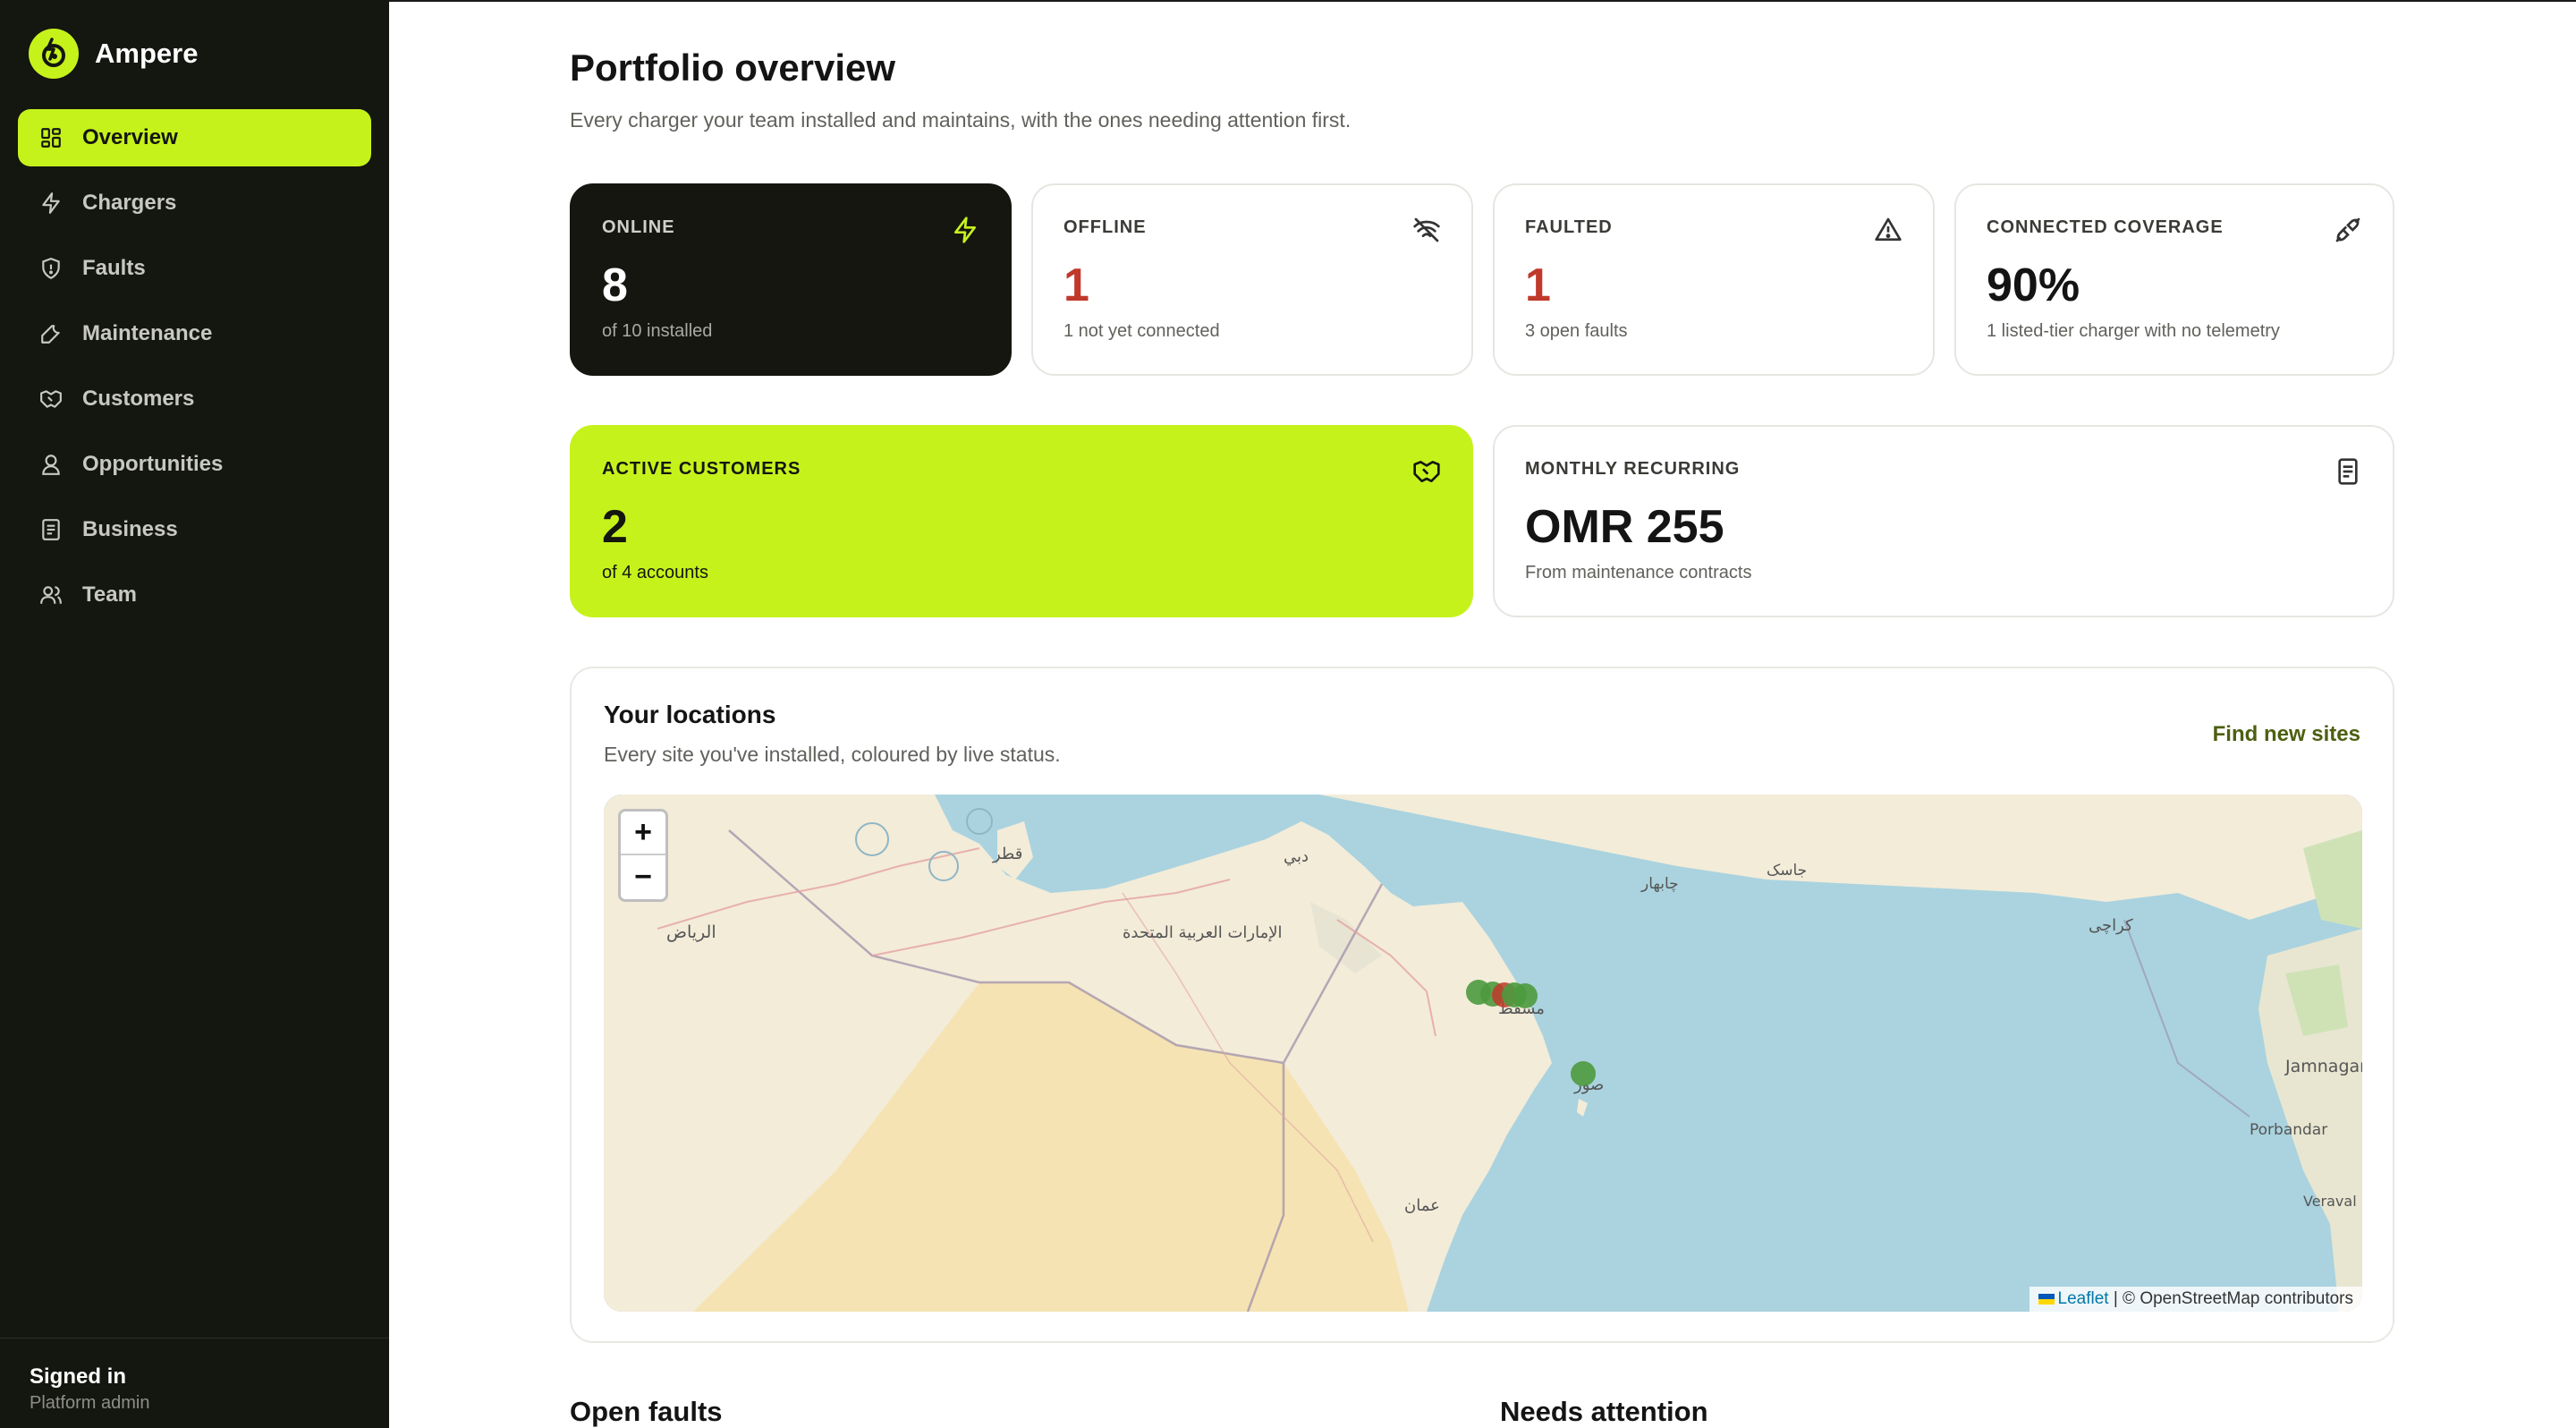  Describe the element at coordinates (1426, 230) in the screenshot. I see `wifi-off-icon` at that location.